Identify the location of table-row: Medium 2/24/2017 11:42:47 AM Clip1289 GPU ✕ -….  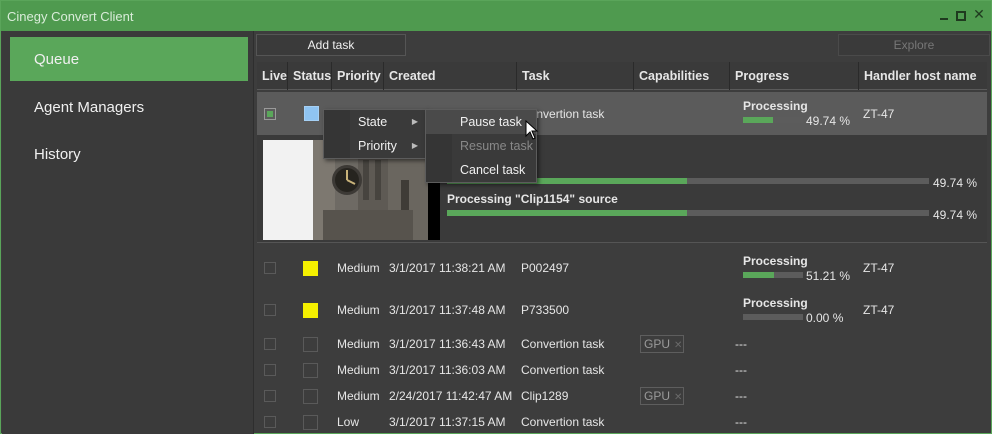
(622, 396).